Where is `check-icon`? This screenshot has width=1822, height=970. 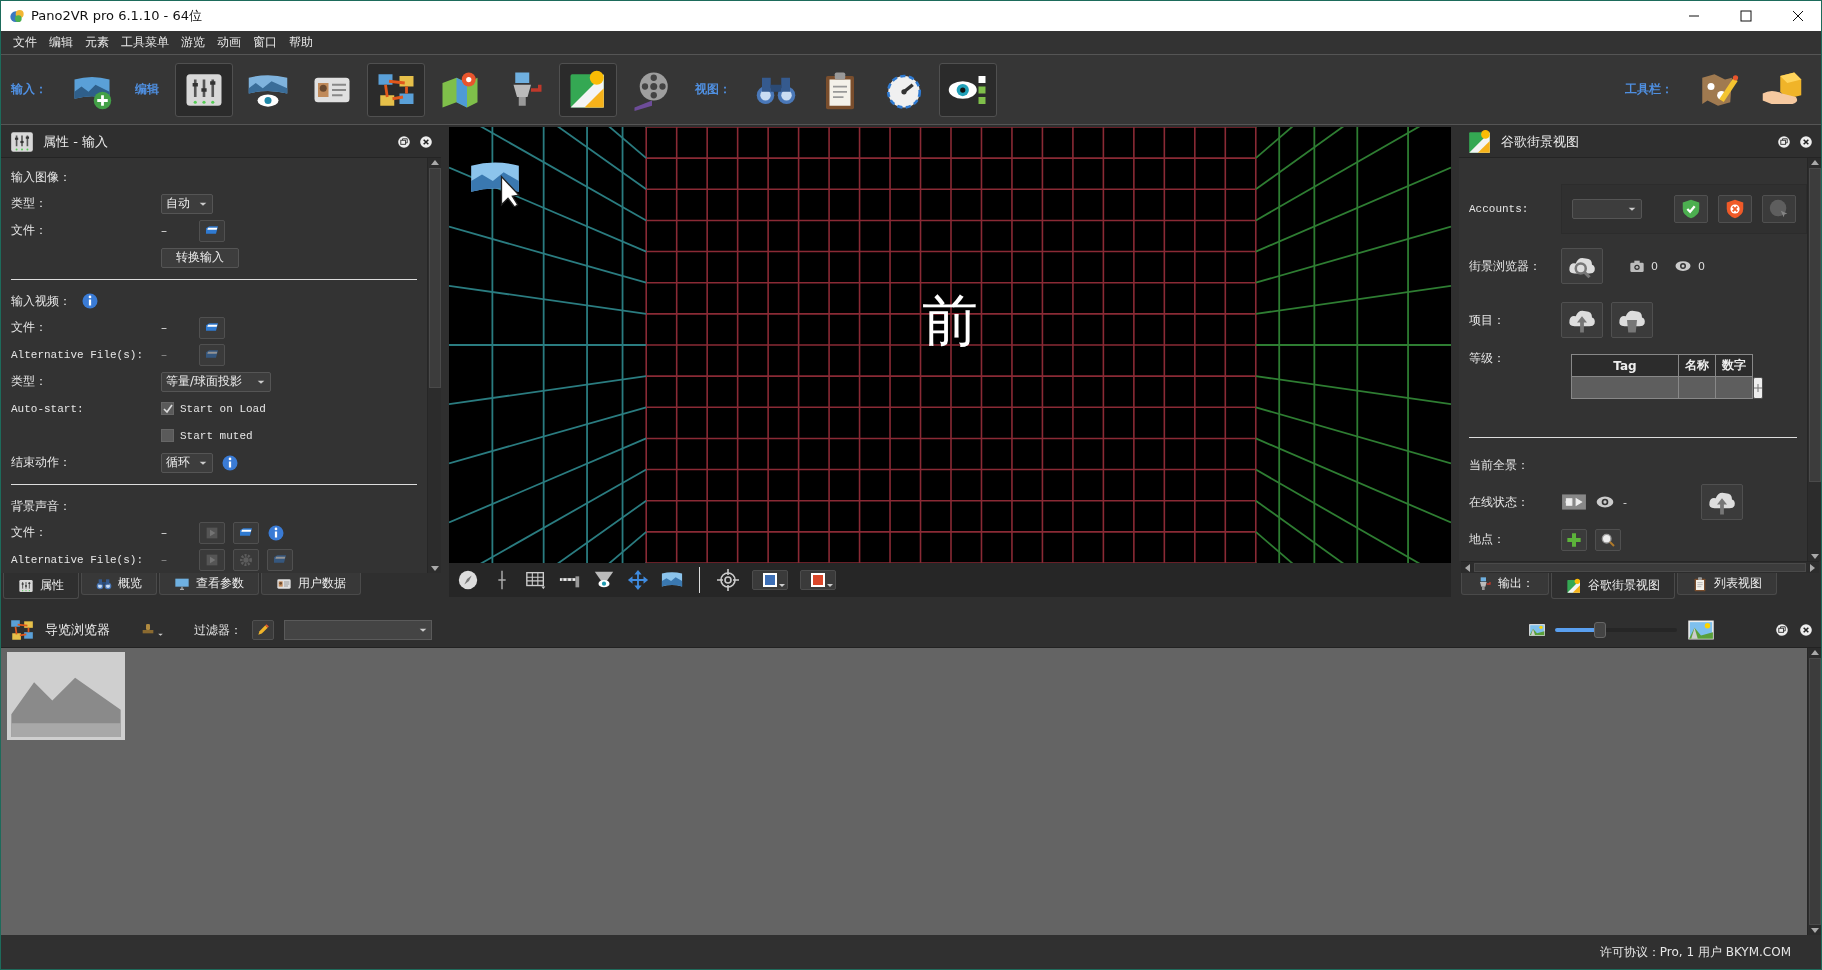
check-icon is located at coordinates (167, 408).